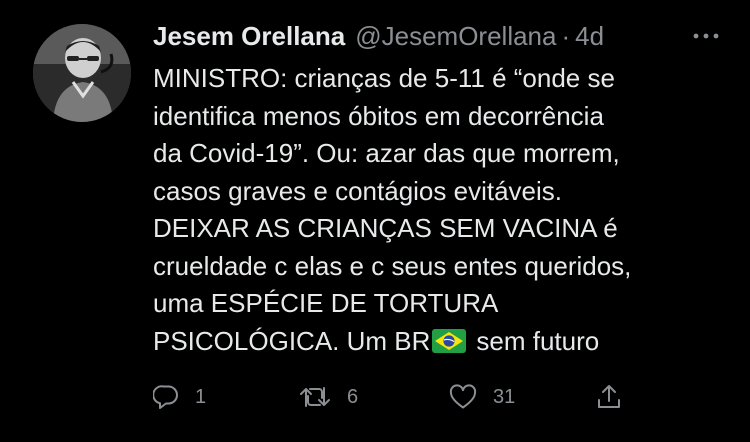 The image size is (750, 442). Describe the element at coordinates (482, 397) in the screenshot. I see `like-button: 31` at that location.